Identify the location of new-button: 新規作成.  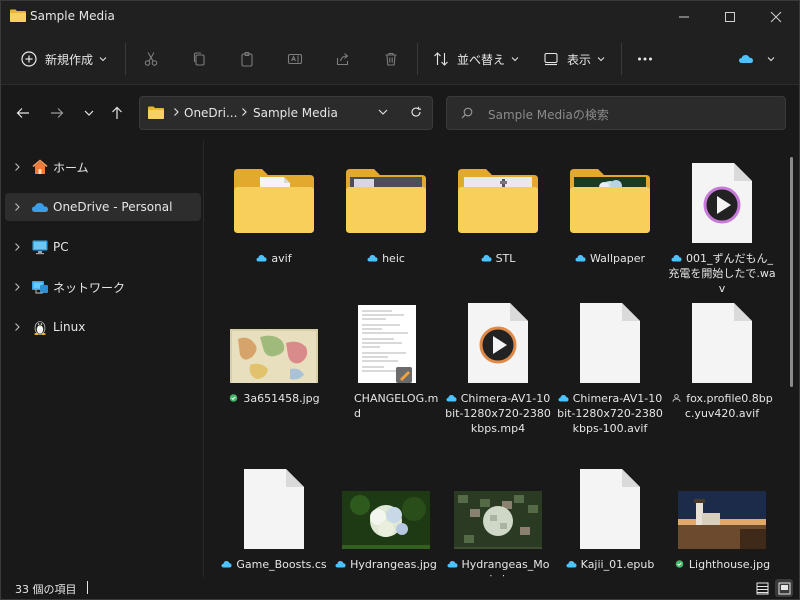
(64, 59).